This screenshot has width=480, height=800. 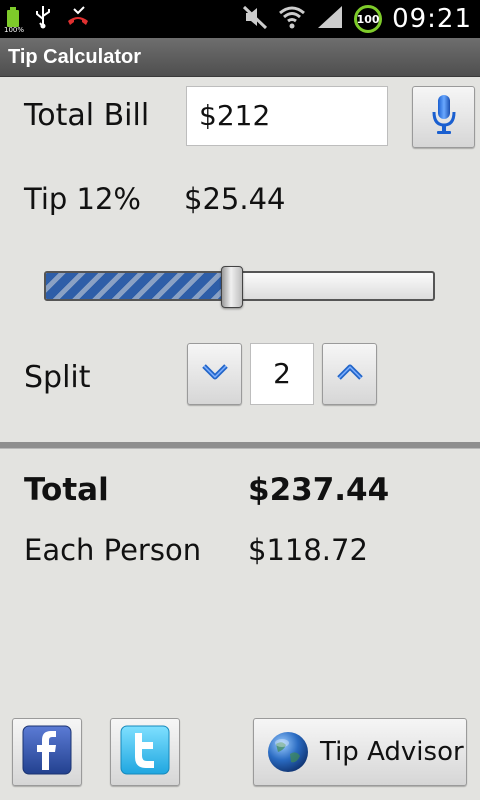 What do you see at coordinates (288, 752) in the screenshot?
I see `globe-icon` at bounding box center [288, 752].